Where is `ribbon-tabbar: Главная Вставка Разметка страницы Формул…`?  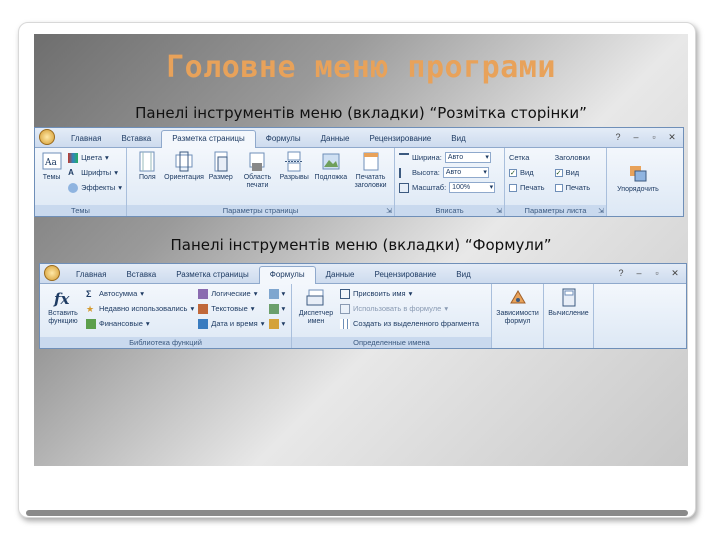
ribbon-tabbar: Главная Вставка Разметка страницы Формул… is located at coordinates (359, 138).